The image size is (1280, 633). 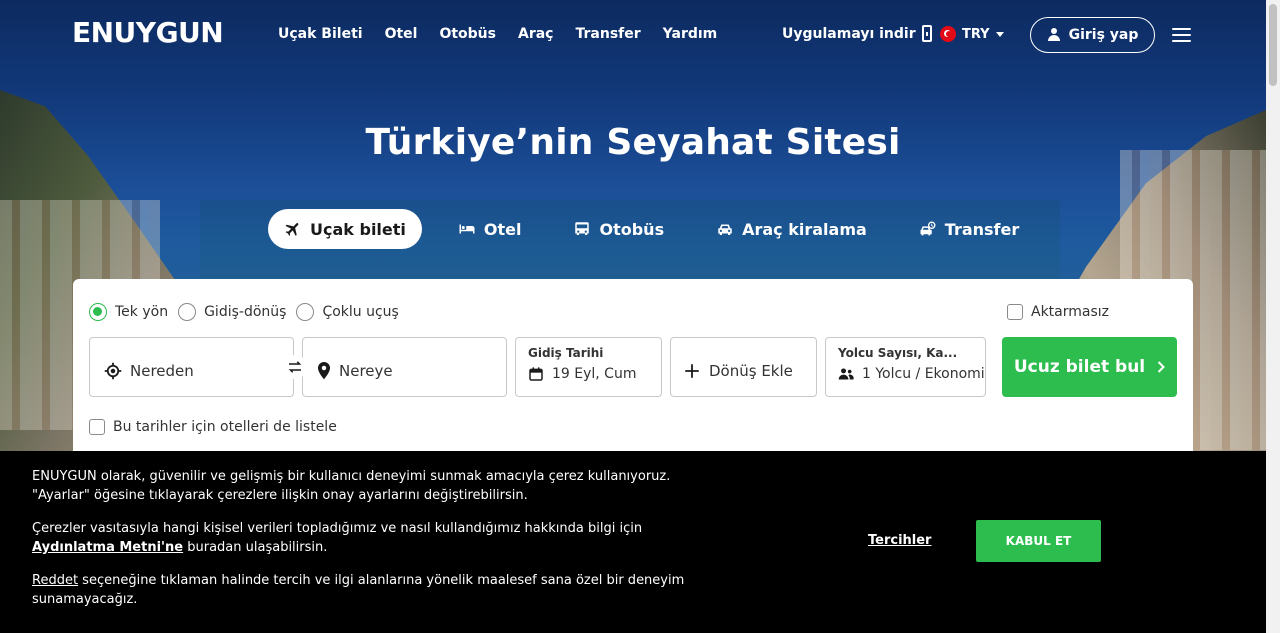 What do you see at coordinates (467, 34) in the screenshot?
I see `nav-otobus: Otobüs` at bounding box center [467, 34].